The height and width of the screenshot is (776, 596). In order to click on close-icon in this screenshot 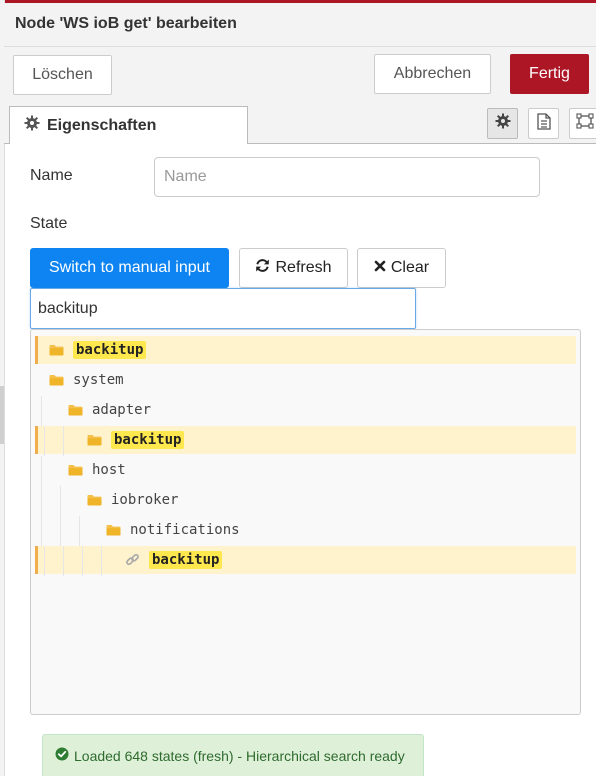, I will do `click(380, 268)`.